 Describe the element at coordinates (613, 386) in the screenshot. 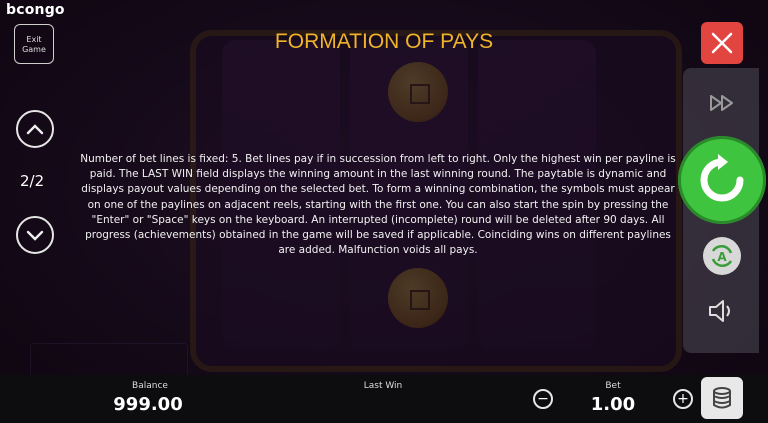

I see `bet-label: Bet` at that location.